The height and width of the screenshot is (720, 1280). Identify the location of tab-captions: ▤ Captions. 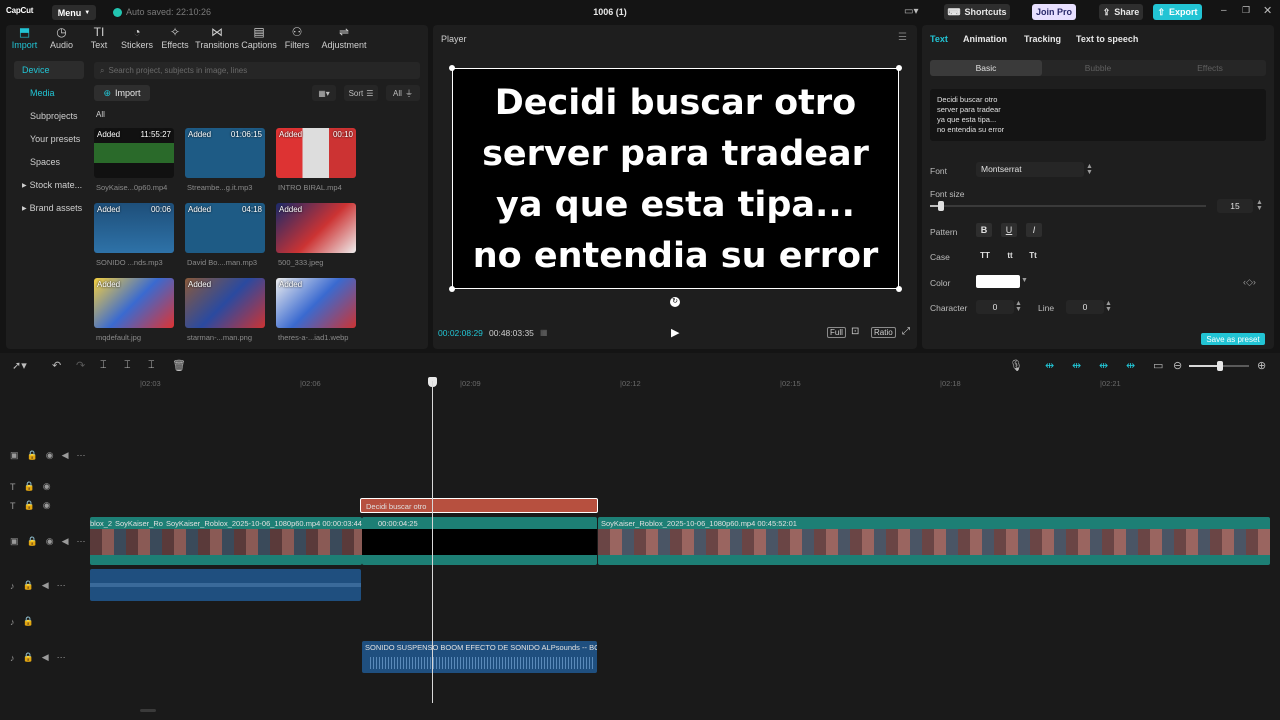
(259, 38).